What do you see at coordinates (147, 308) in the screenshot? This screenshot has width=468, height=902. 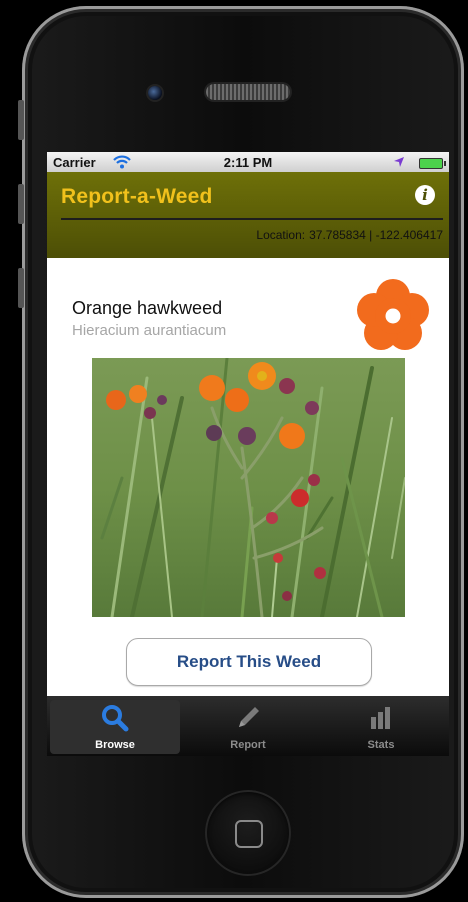 I see `weed-common-name: Orange hawkweed` at bounding box center [147, 308].